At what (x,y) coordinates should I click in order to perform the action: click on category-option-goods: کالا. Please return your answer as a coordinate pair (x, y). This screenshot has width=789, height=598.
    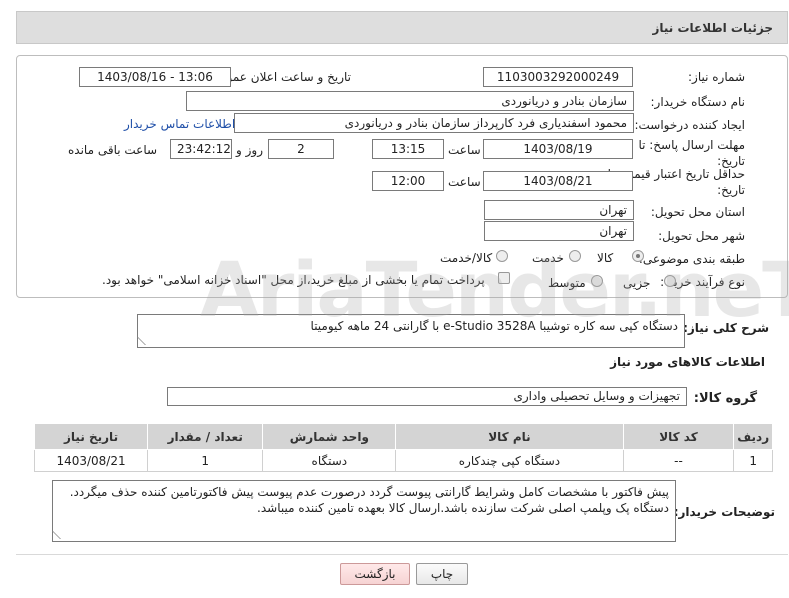
    Looking at the image, I should click on (605, 258).